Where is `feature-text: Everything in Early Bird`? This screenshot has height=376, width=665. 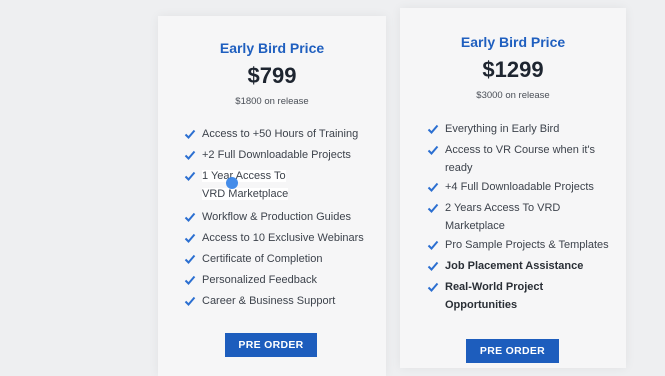
feature-text: Everything in Early Bird is located at coordinates (502, 129).